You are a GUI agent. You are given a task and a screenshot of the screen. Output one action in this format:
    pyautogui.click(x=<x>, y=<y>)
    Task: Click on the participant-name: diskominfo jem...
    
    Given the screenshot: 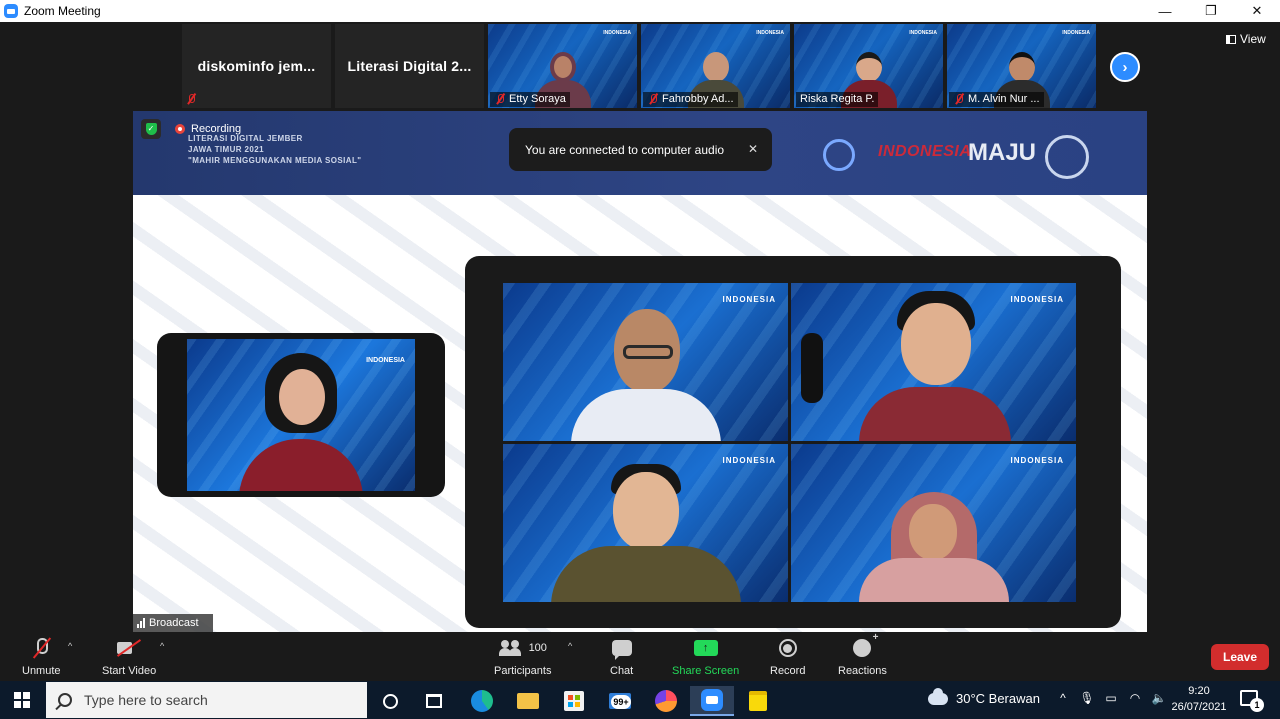 What is the action you would take?
    pyautogui.click(x=256, y=66)
    